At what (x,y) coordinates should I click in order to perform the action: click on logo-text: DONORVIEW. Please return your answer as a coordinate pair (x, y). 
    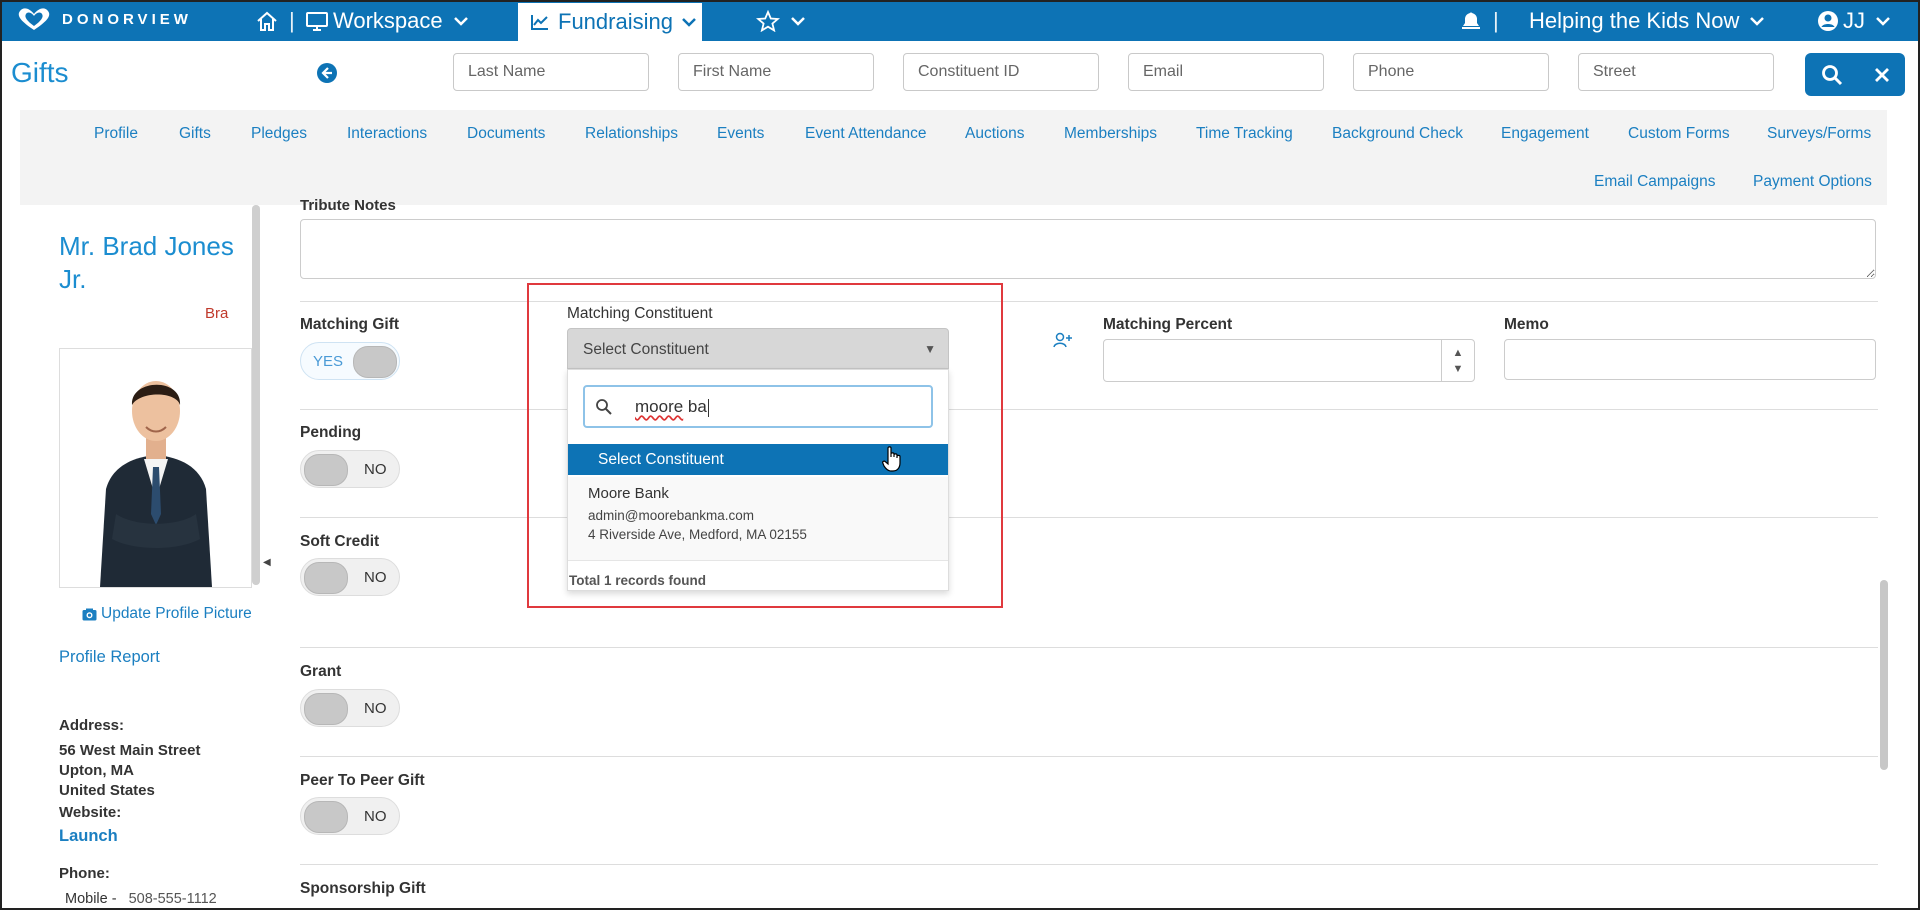
    Looking at the image, I should click on (127, 19).